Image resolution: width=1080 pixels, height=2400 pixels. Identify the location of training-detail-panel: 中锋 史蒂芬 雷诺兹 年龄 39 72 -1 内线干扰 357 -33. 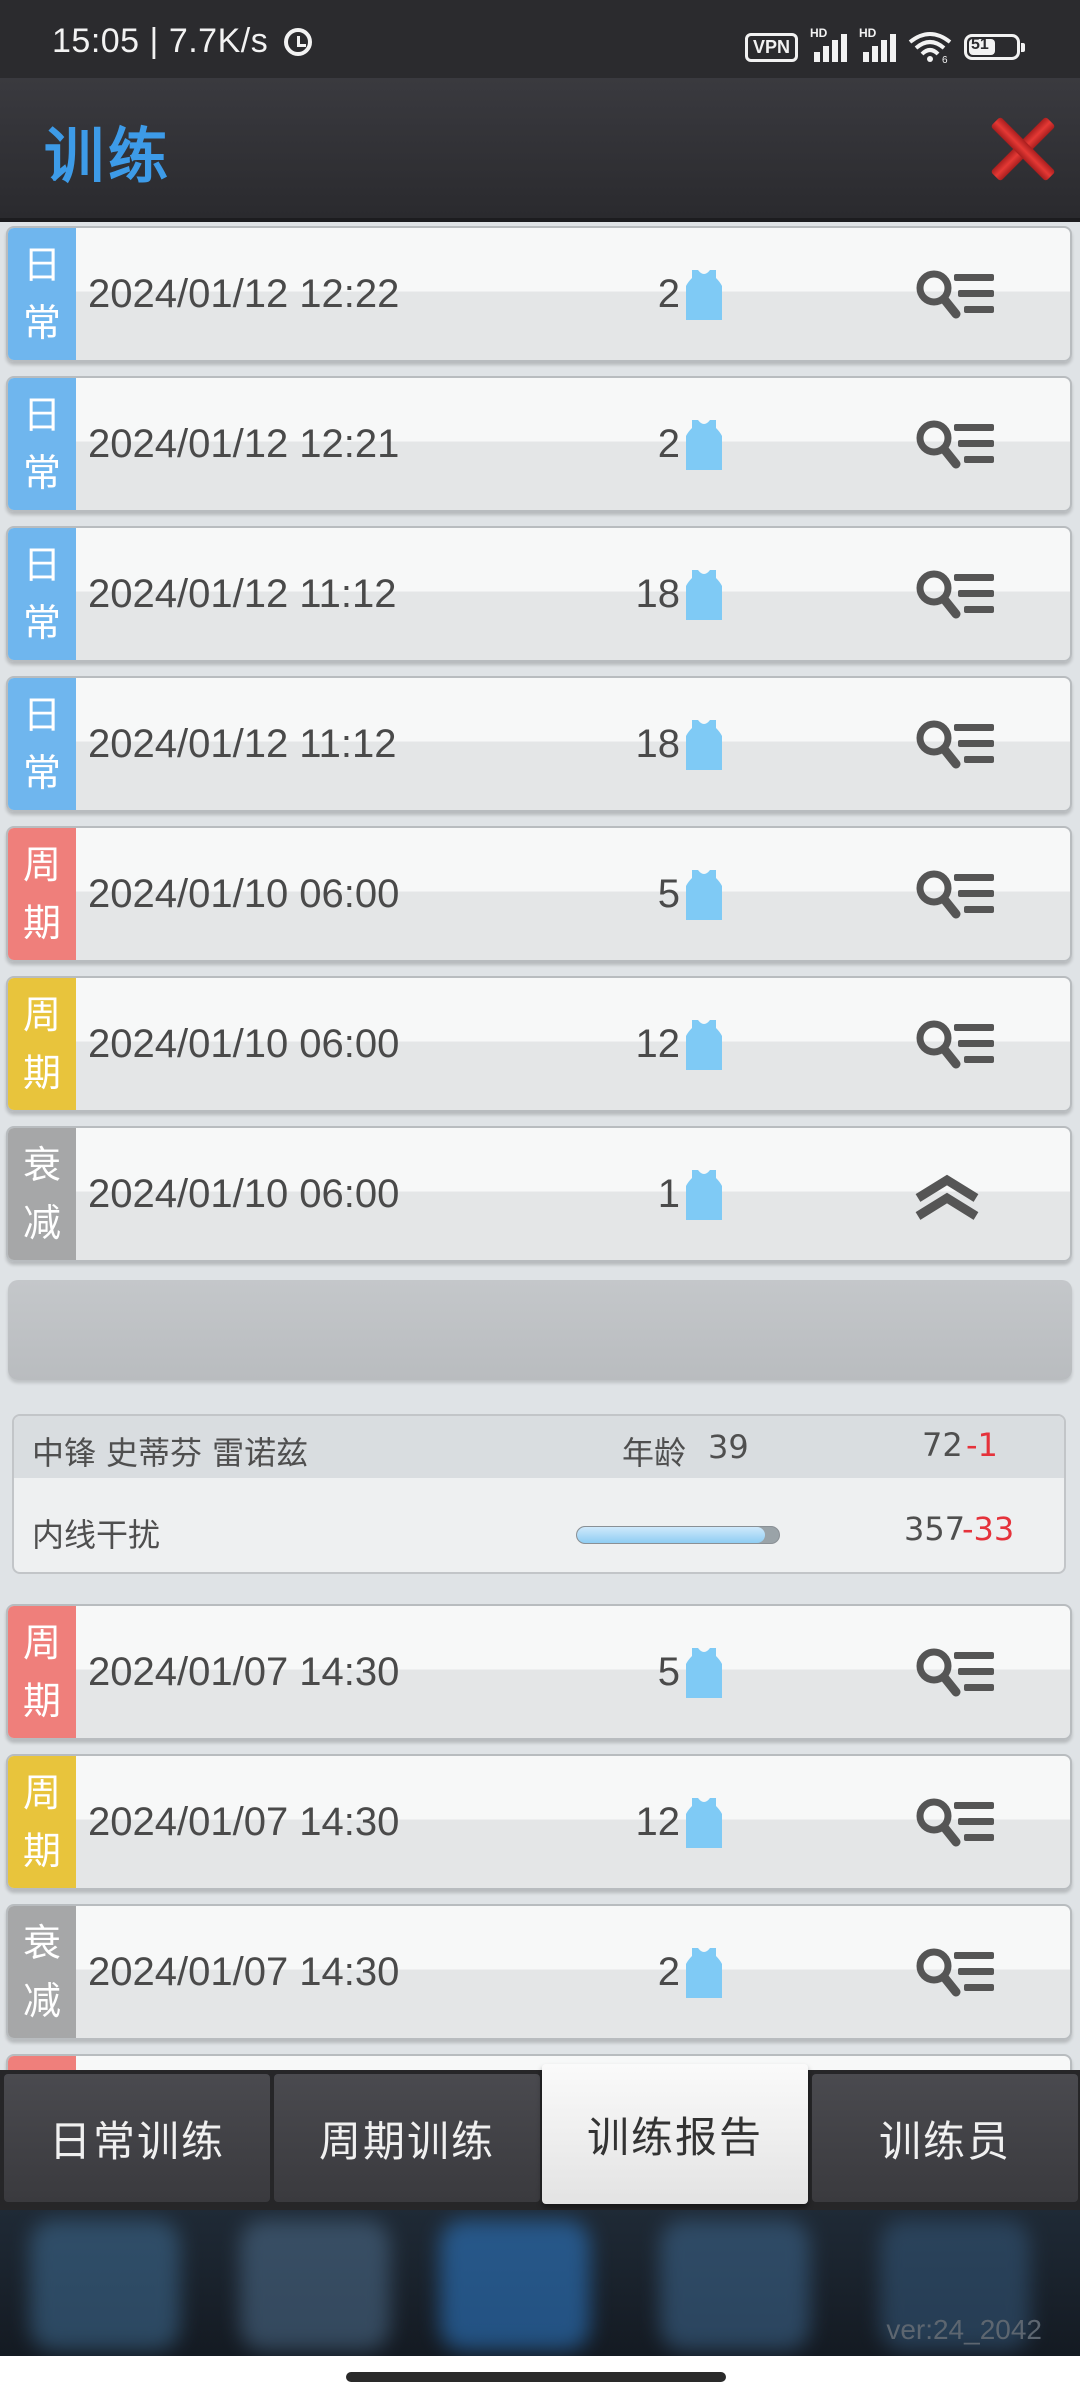
(539, 1494).